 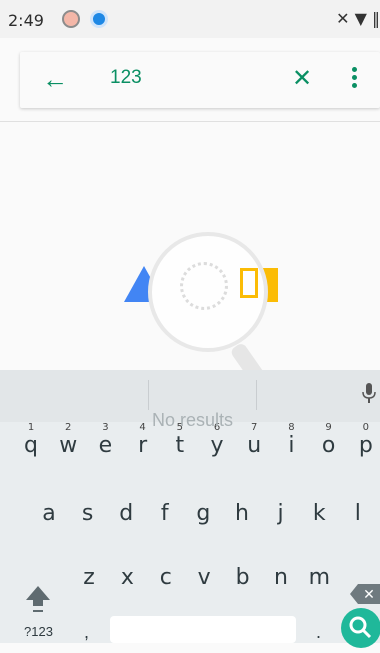 I want to click on key-label: f, so click(x=164, y=513).